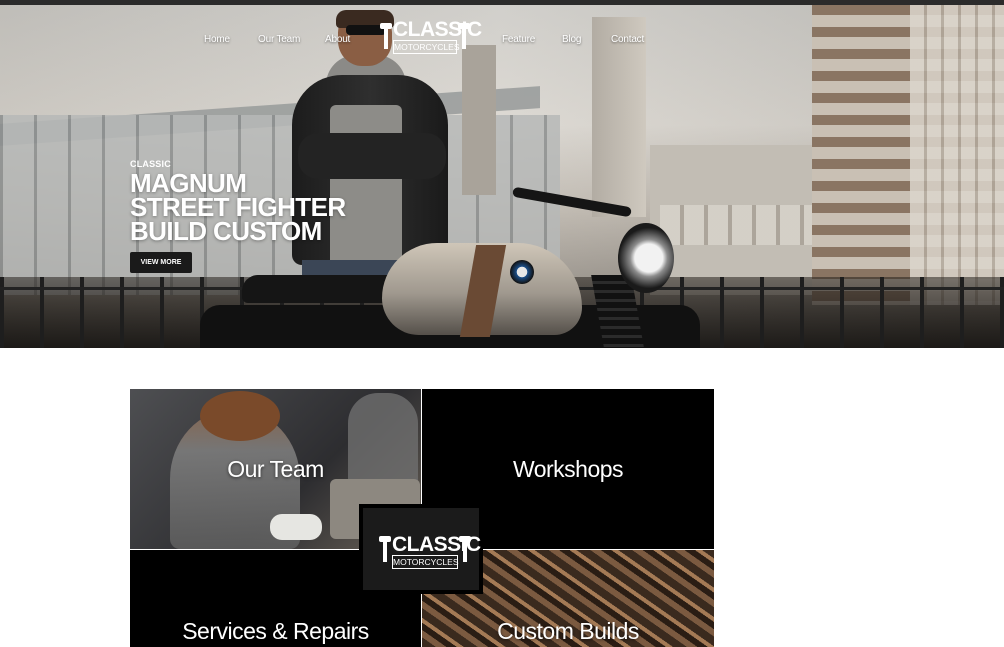 The width and height of the screenshot is (1004, 647). What do you see at coordinates (568, 631) in the screenshot?
I see `tile-label: Custom Builds` at bounding box center [568, 631].